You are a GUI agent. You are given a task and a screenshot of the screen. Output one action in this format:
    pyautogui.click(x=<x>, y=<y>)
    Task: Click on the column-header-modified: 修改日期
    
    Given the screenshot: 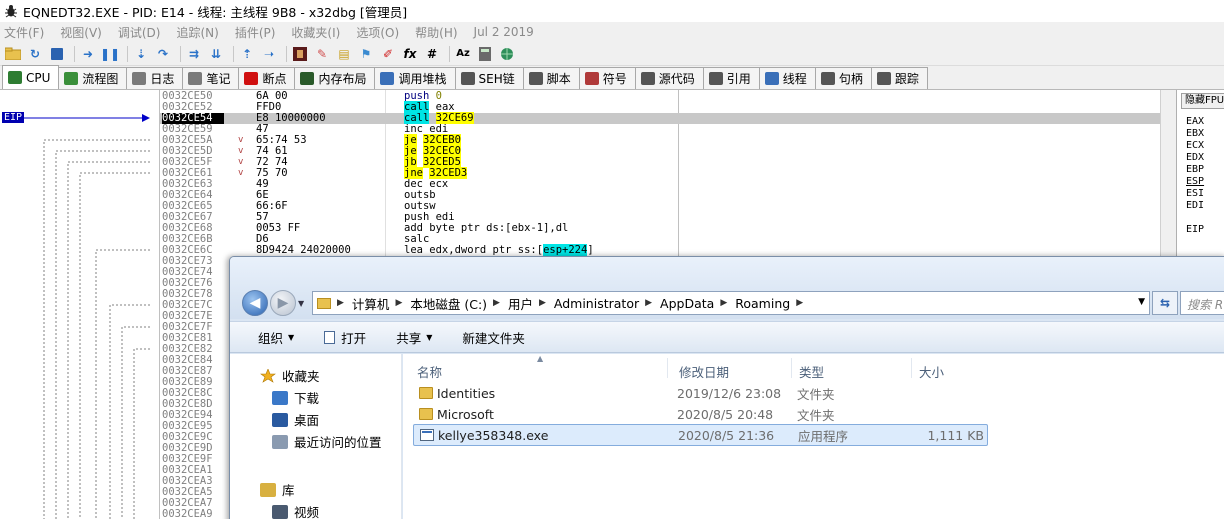 What is the action you would take?
    pyautogui.click(x=704, y=371)
    